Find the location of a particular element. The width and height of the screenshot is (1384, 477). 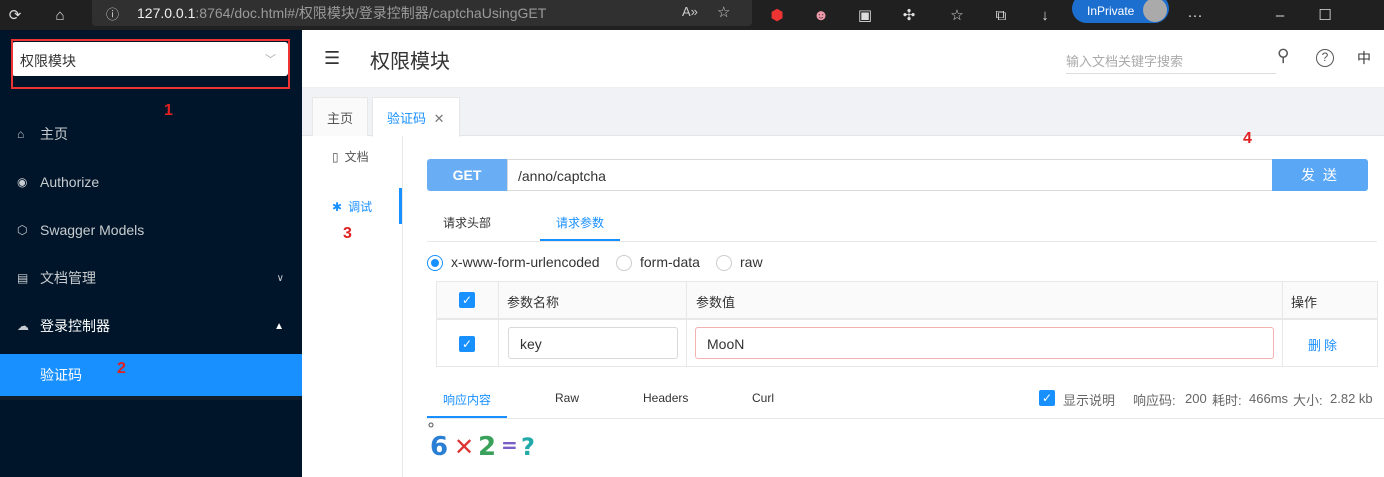

inprivate-label: InPrivate is located at coordinates (1111, 11).